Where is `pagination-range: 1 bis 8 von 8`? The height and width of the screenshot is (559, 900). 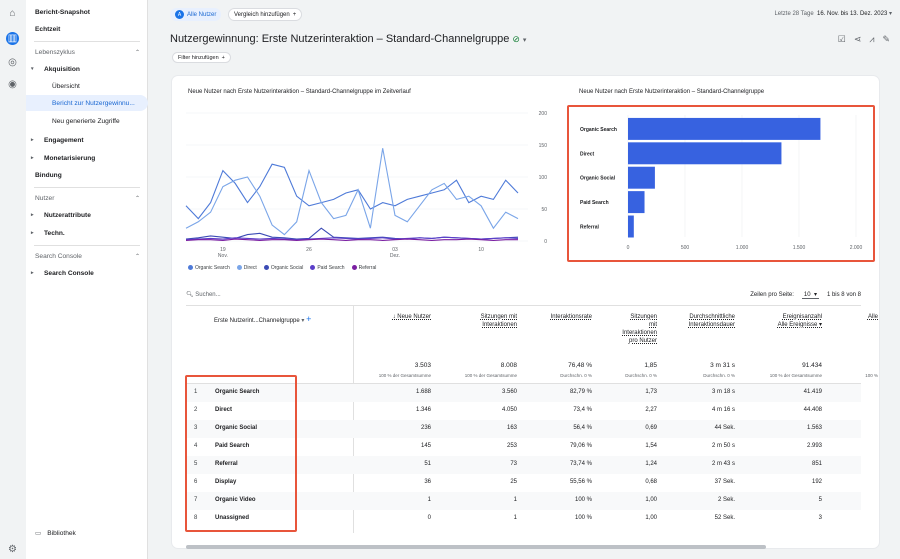 pagination-range: 1 bis 8 von 8 is located at coordinates (843, 295).